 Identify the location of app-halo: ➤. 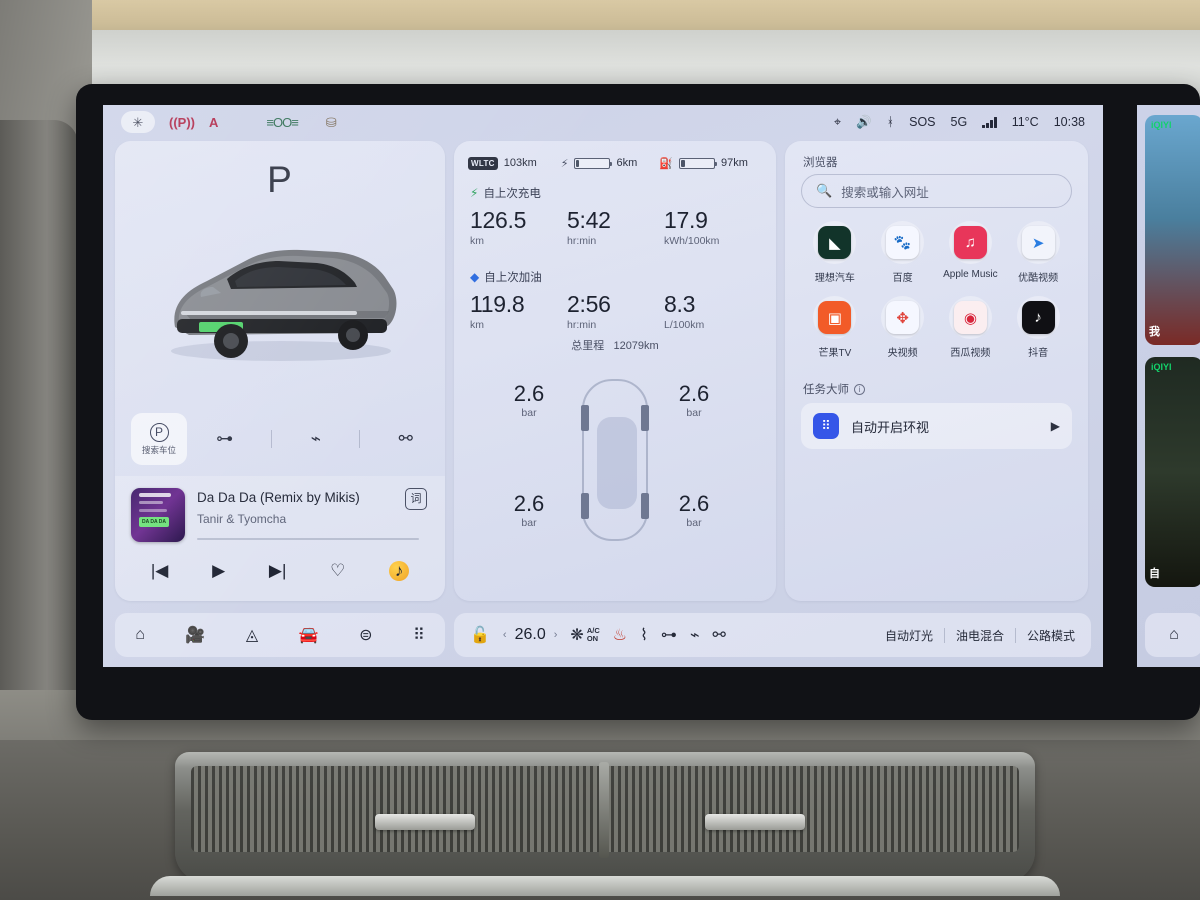
(1038, 242).